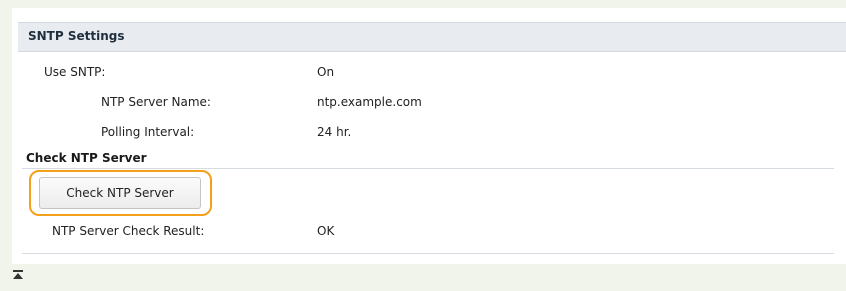 The height and width of the screenshot is (291, 846). I want to click on polling-interval-value: 24 hr., so click(334, 132).